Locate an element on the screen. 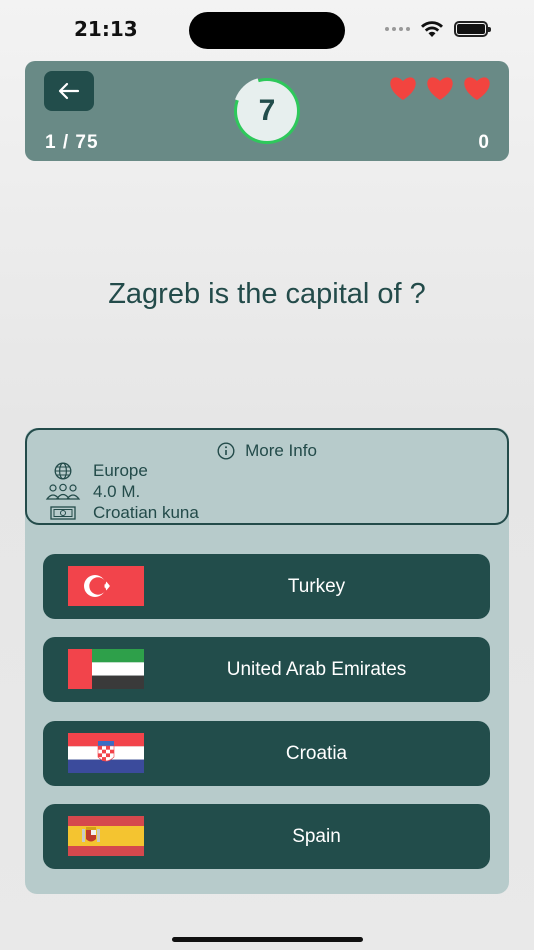  info-icon is located at coordinates (226, 451).